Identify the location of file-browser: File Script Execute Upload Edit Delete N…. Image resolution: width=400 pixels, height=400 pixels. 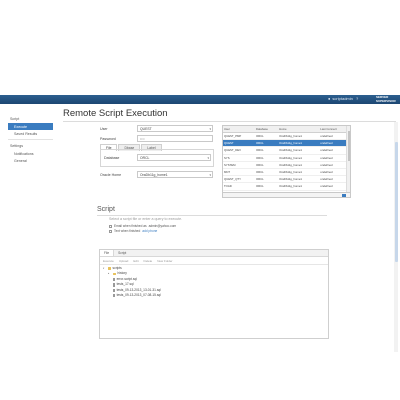
(214, 294).